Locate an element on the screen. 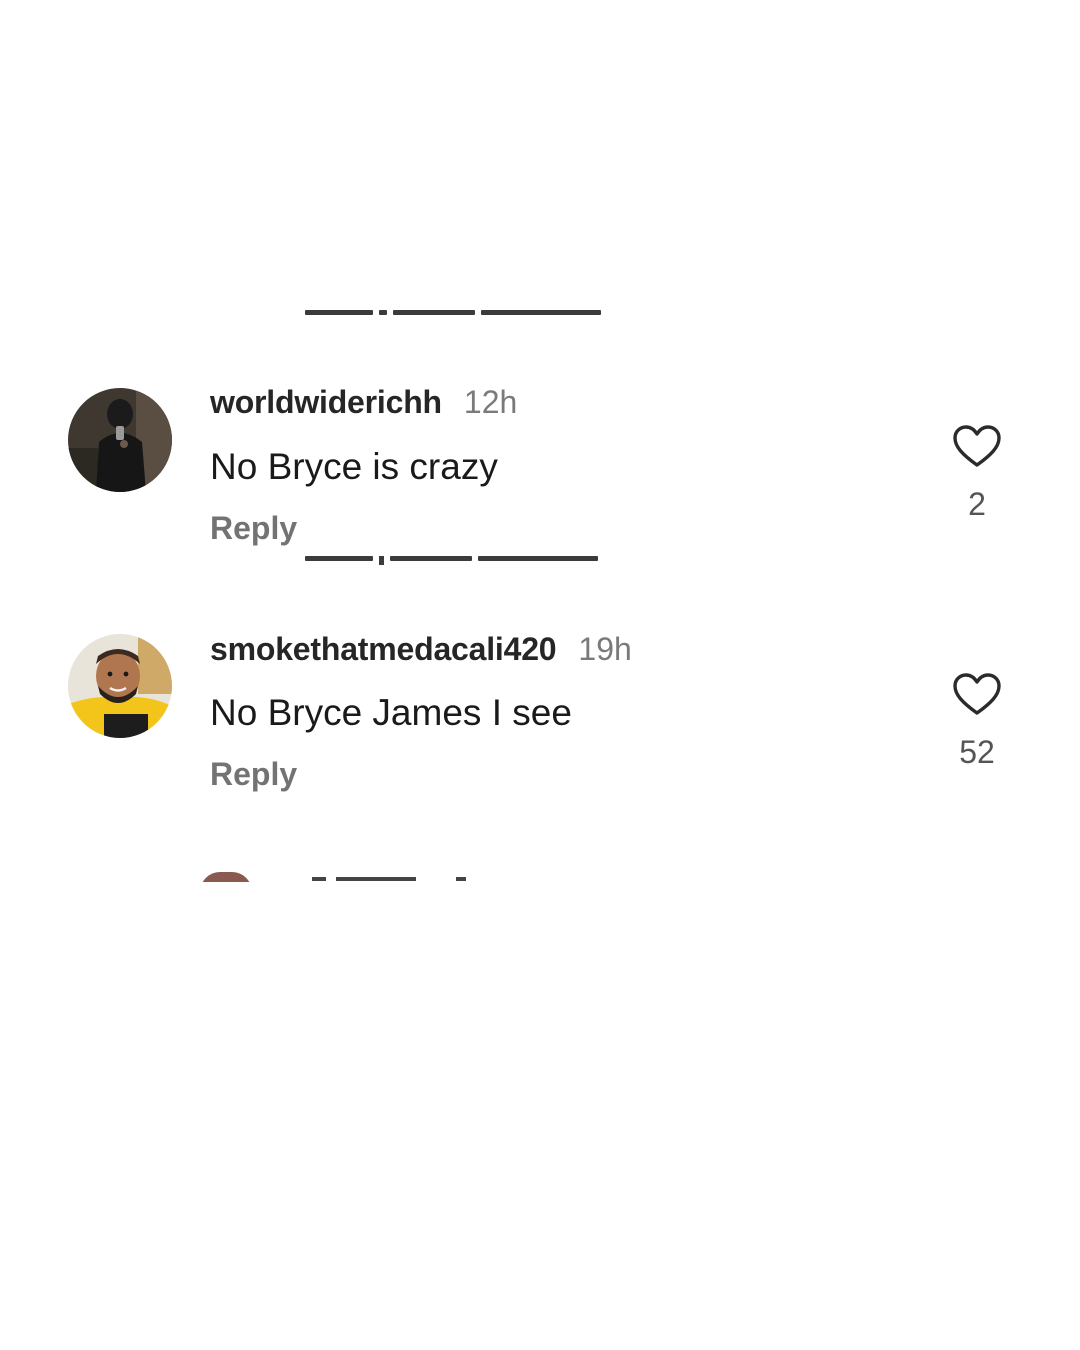 This screenshot has height=1350, width=1080. timestamp: 19h is located at coordinates (605, 649).